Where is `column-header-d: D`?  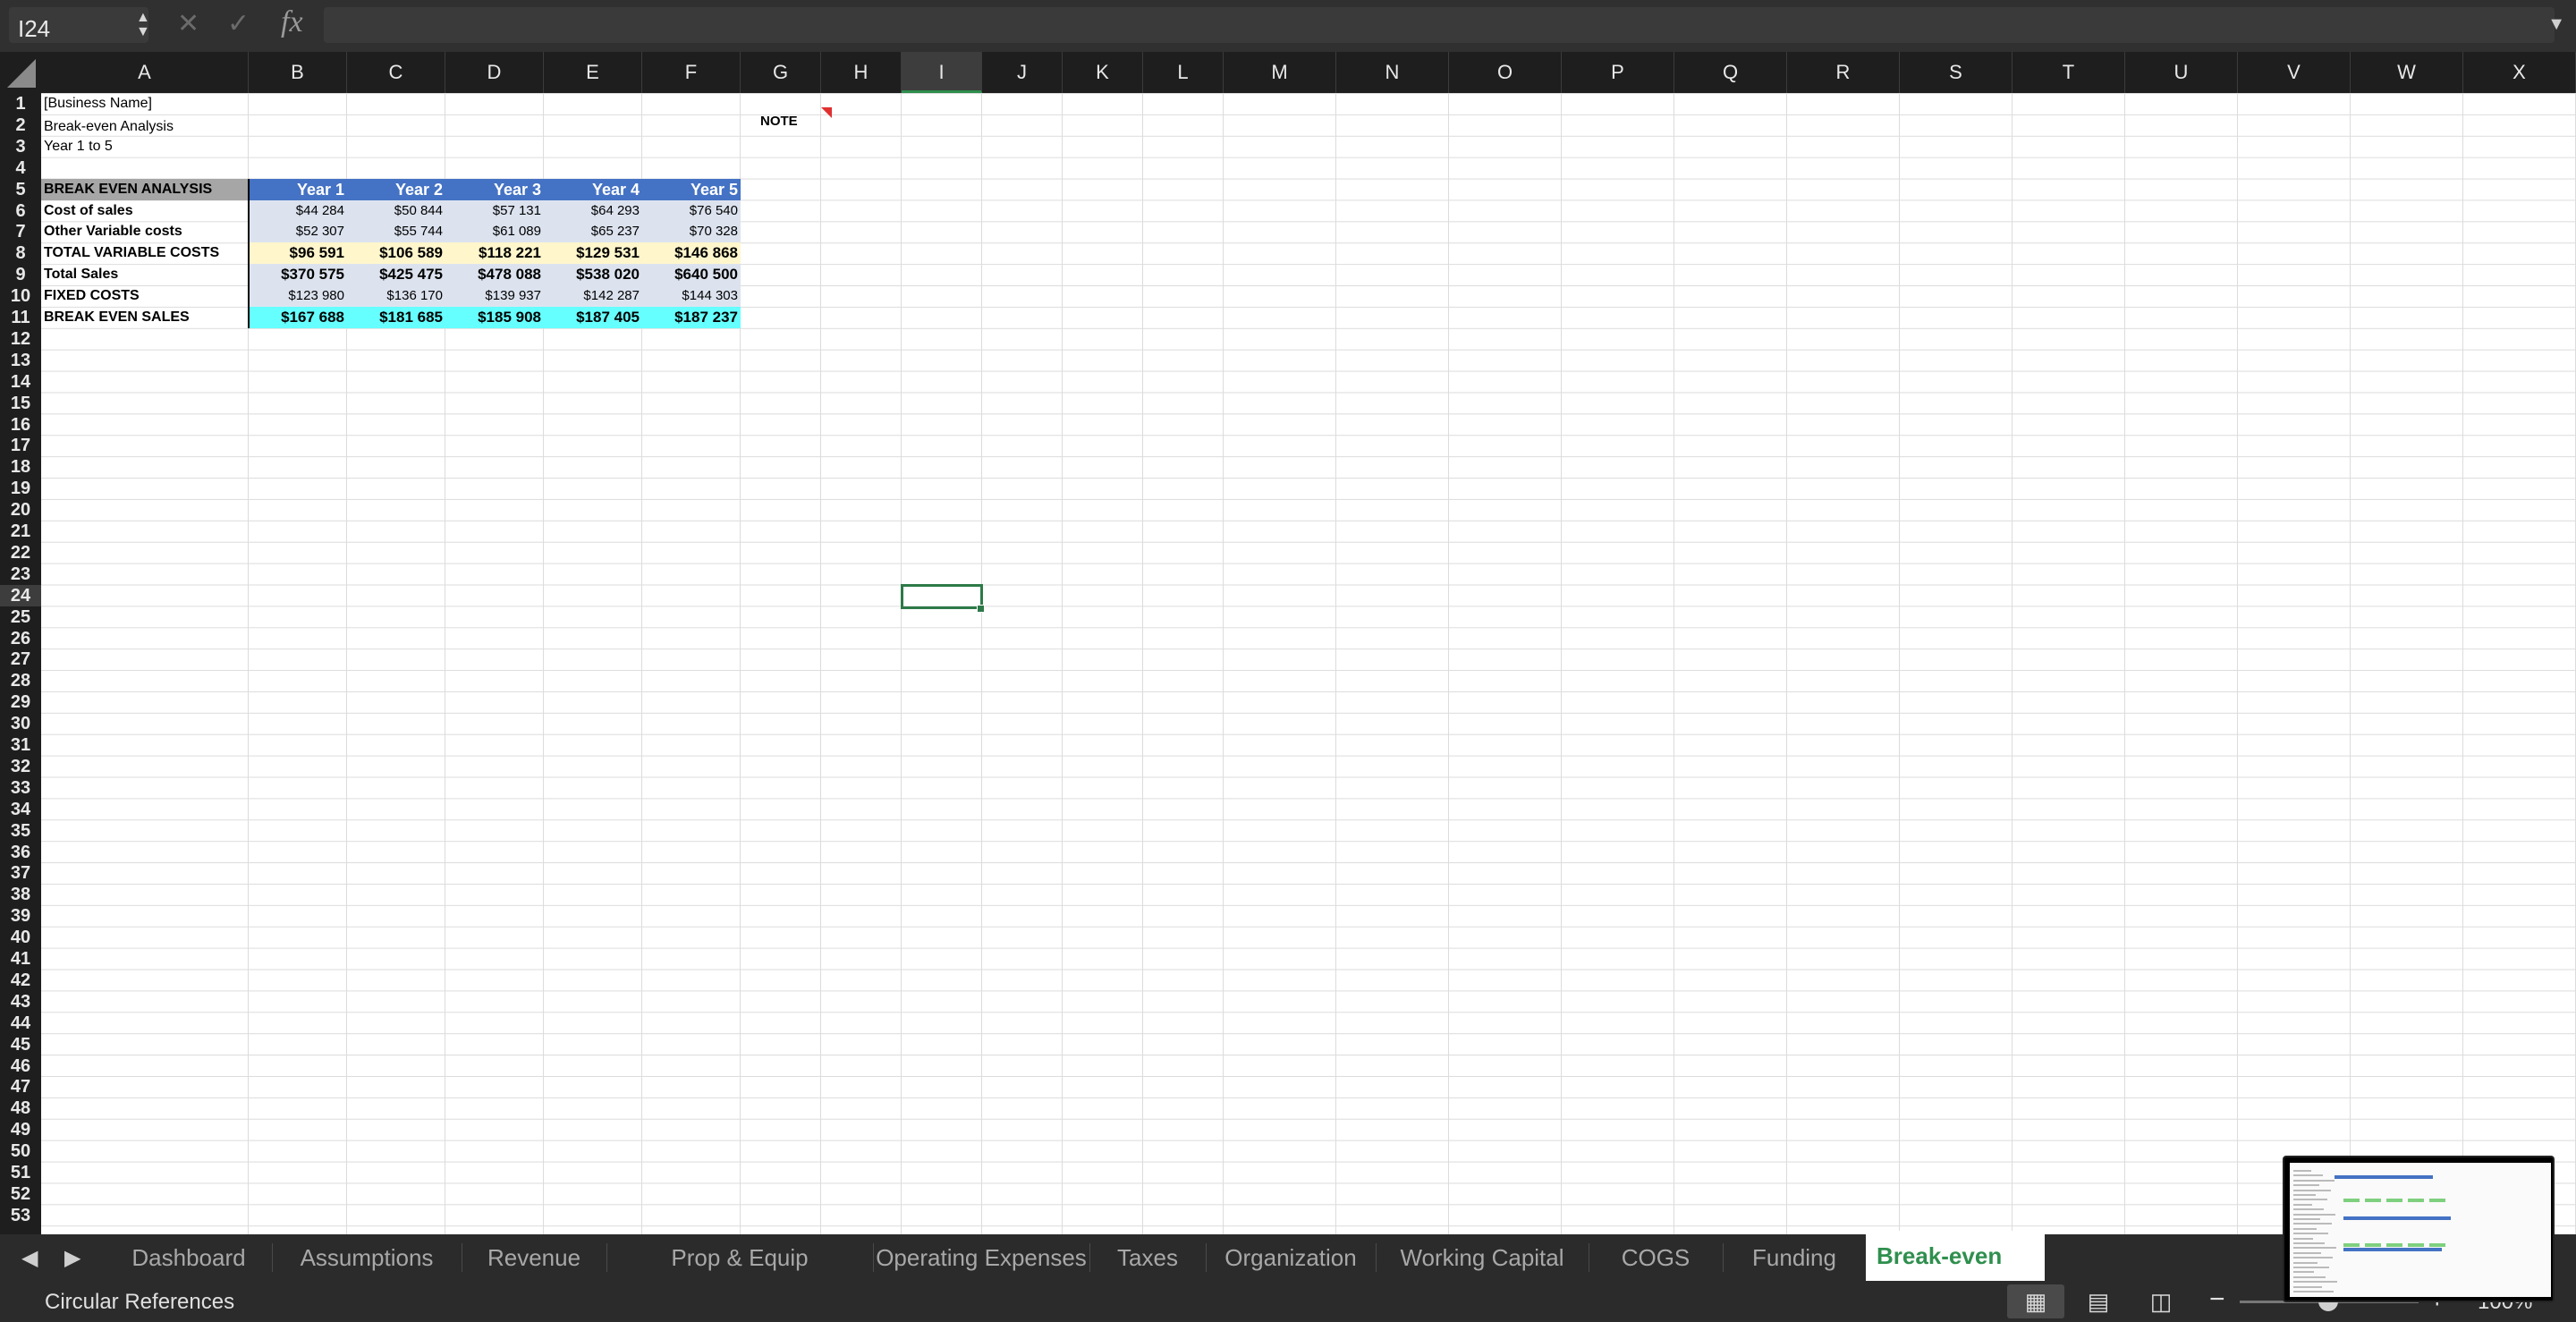 column-header-d: D is located at coordinates (494, 72).